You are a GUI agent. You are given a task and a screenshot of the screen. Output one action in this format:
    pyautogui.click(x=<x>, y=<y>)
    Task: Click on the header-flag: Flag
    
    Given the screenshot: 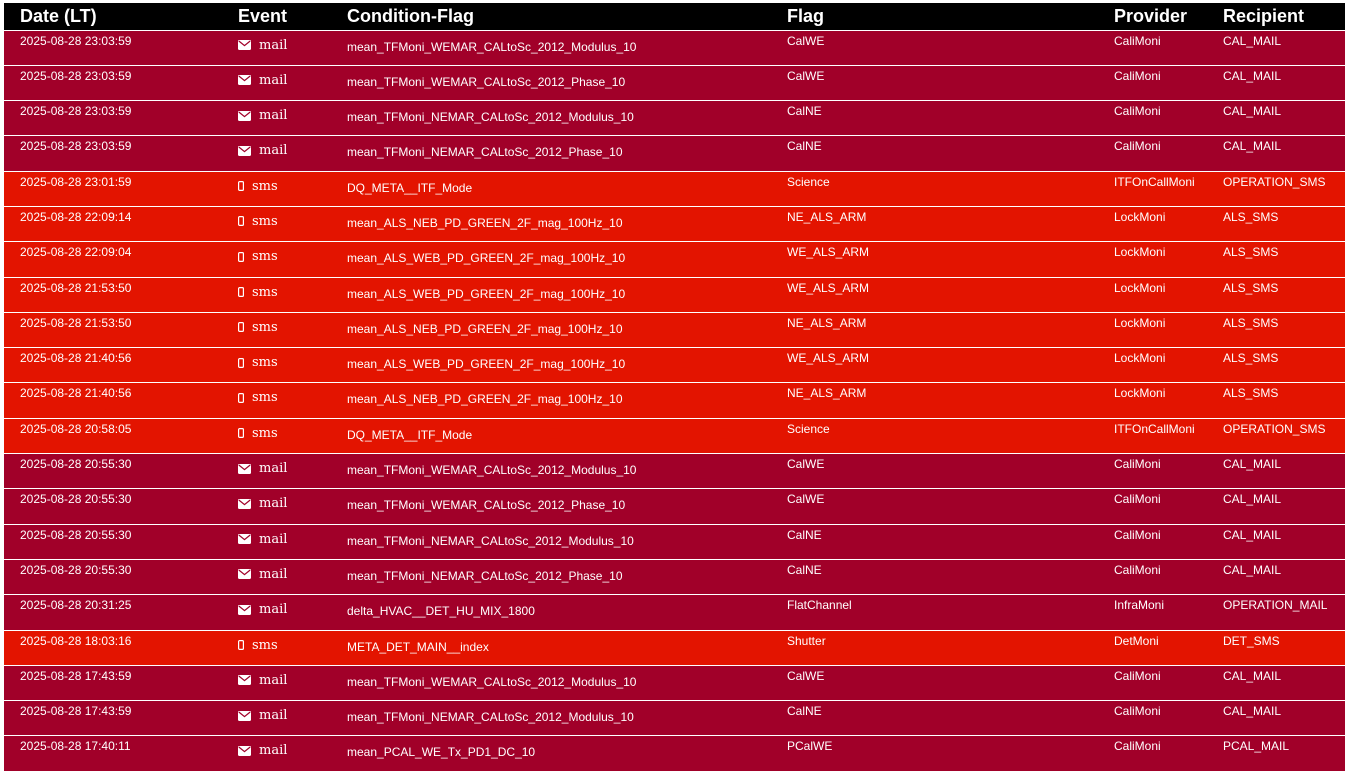 What is the action you would take?
    pyautogui.click(x=930, y=16)
    